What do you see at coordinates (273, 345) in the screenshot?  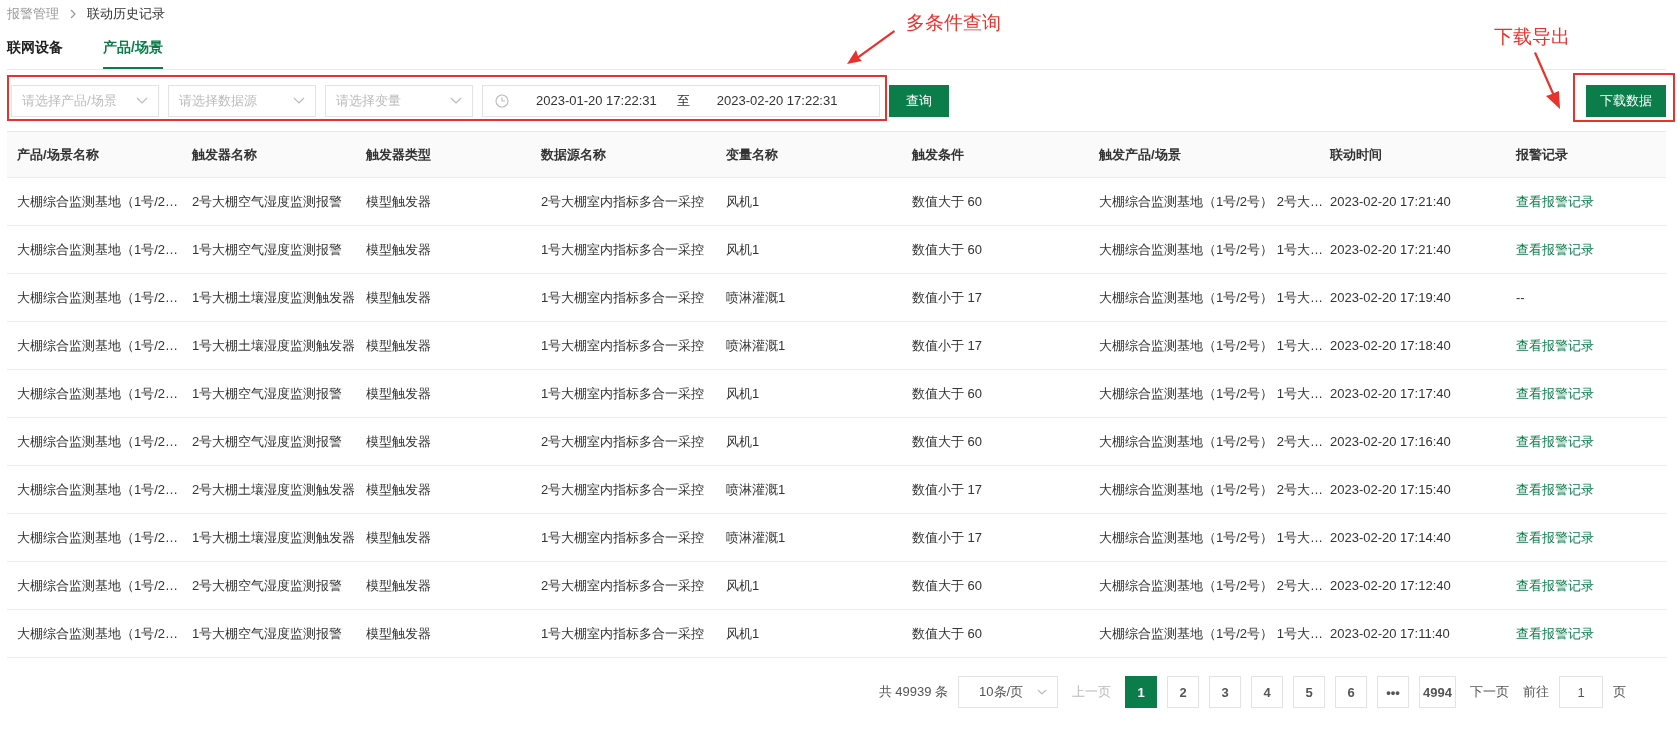 I see `table-cell-text: 1号大棚土壤湿度监测触发器` at bounding box center [273, 345].